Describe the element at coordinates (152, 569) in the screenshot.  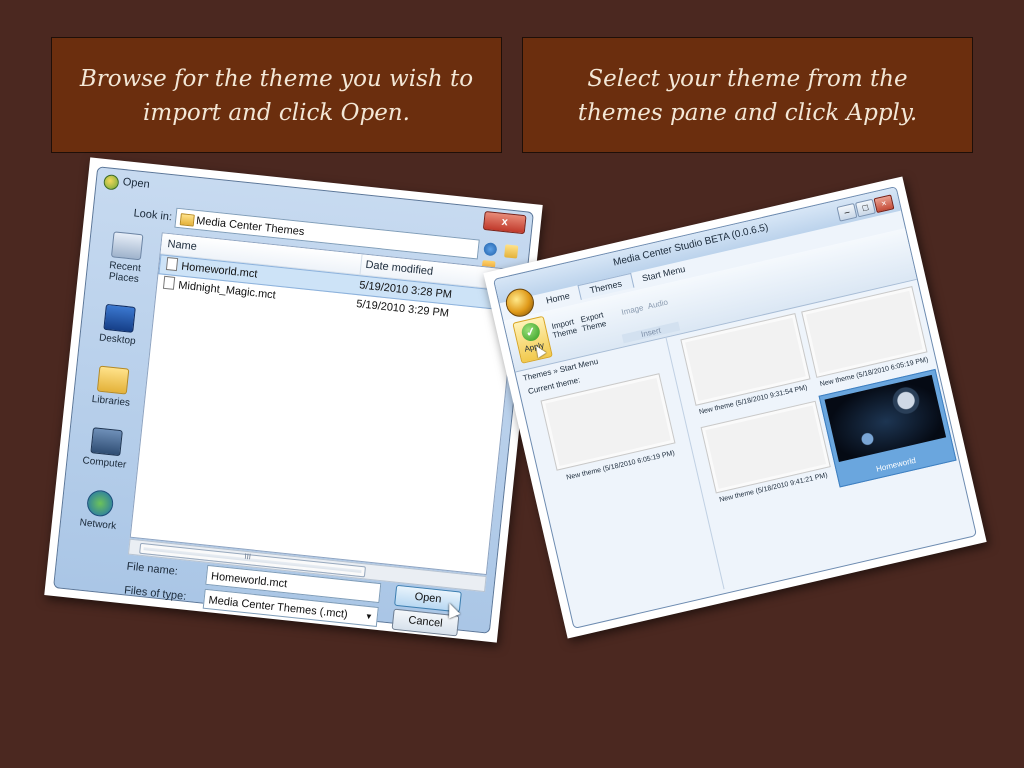
I see `file-name-label: File name:` at that location.